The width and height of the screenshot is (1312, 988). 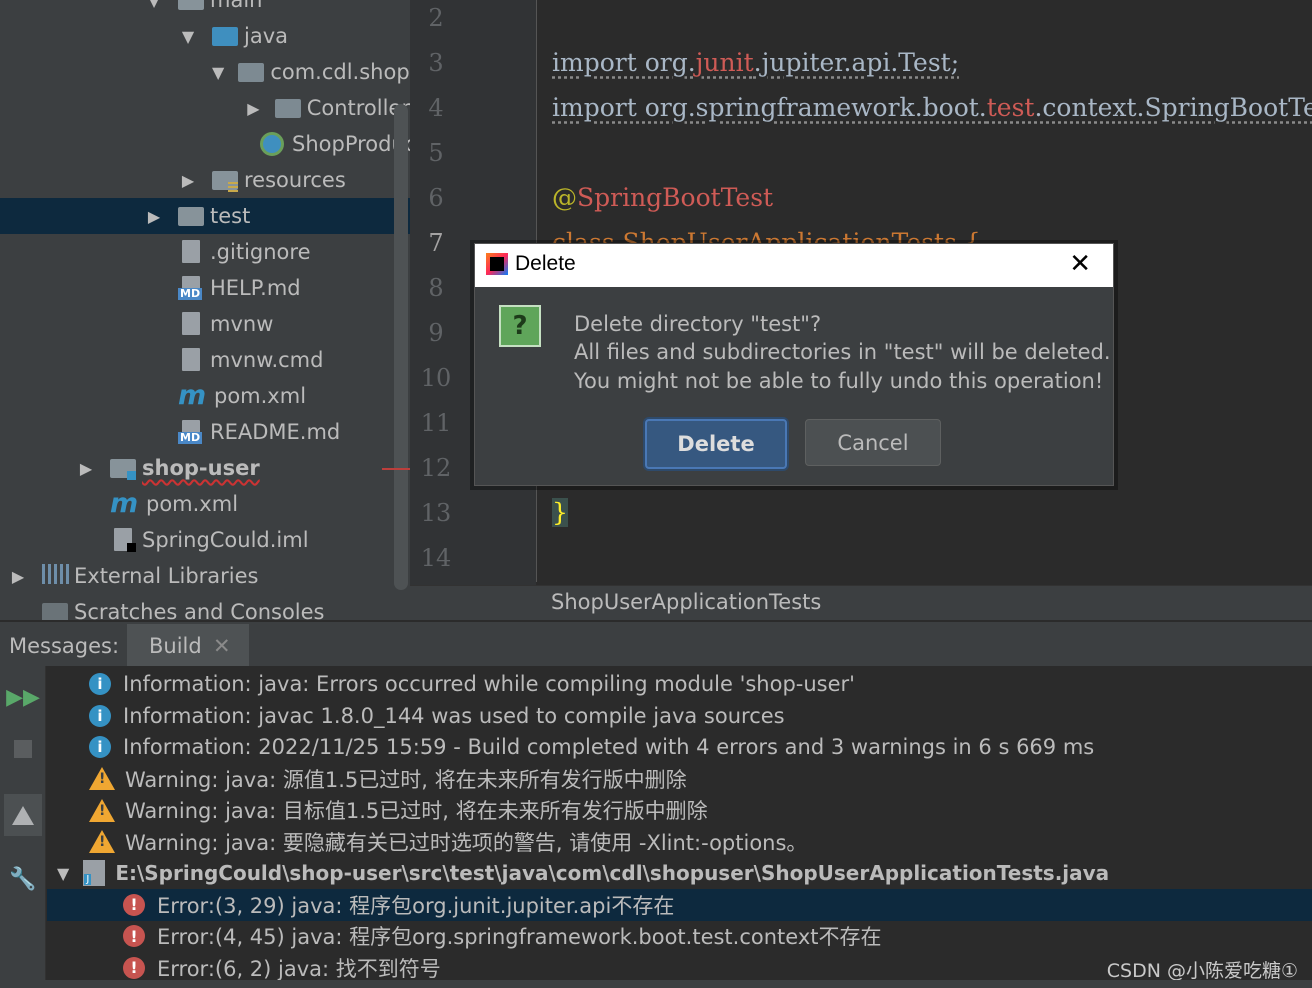 What do you see at coordinates (416, 811) in the screenshot?
I see `message-text: Warning: java: 目标值1.5已过时, 将在未来所有发行版中删除` at bounding box center [416, 811].